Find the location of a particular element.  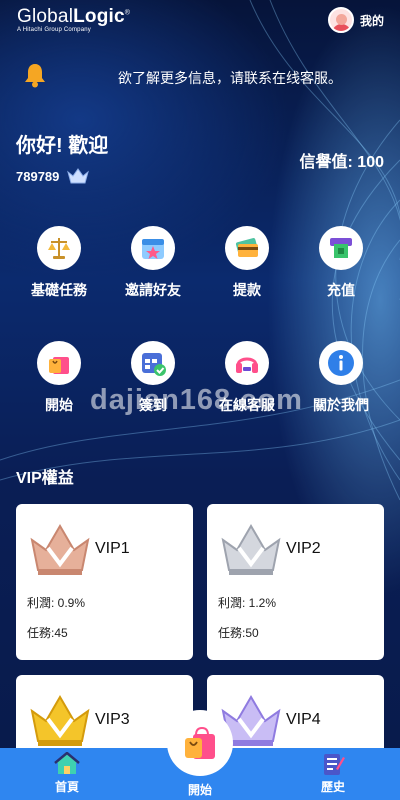

menu-basic-tasks-label: 基礎任務 is located at coordinates (59, 290).